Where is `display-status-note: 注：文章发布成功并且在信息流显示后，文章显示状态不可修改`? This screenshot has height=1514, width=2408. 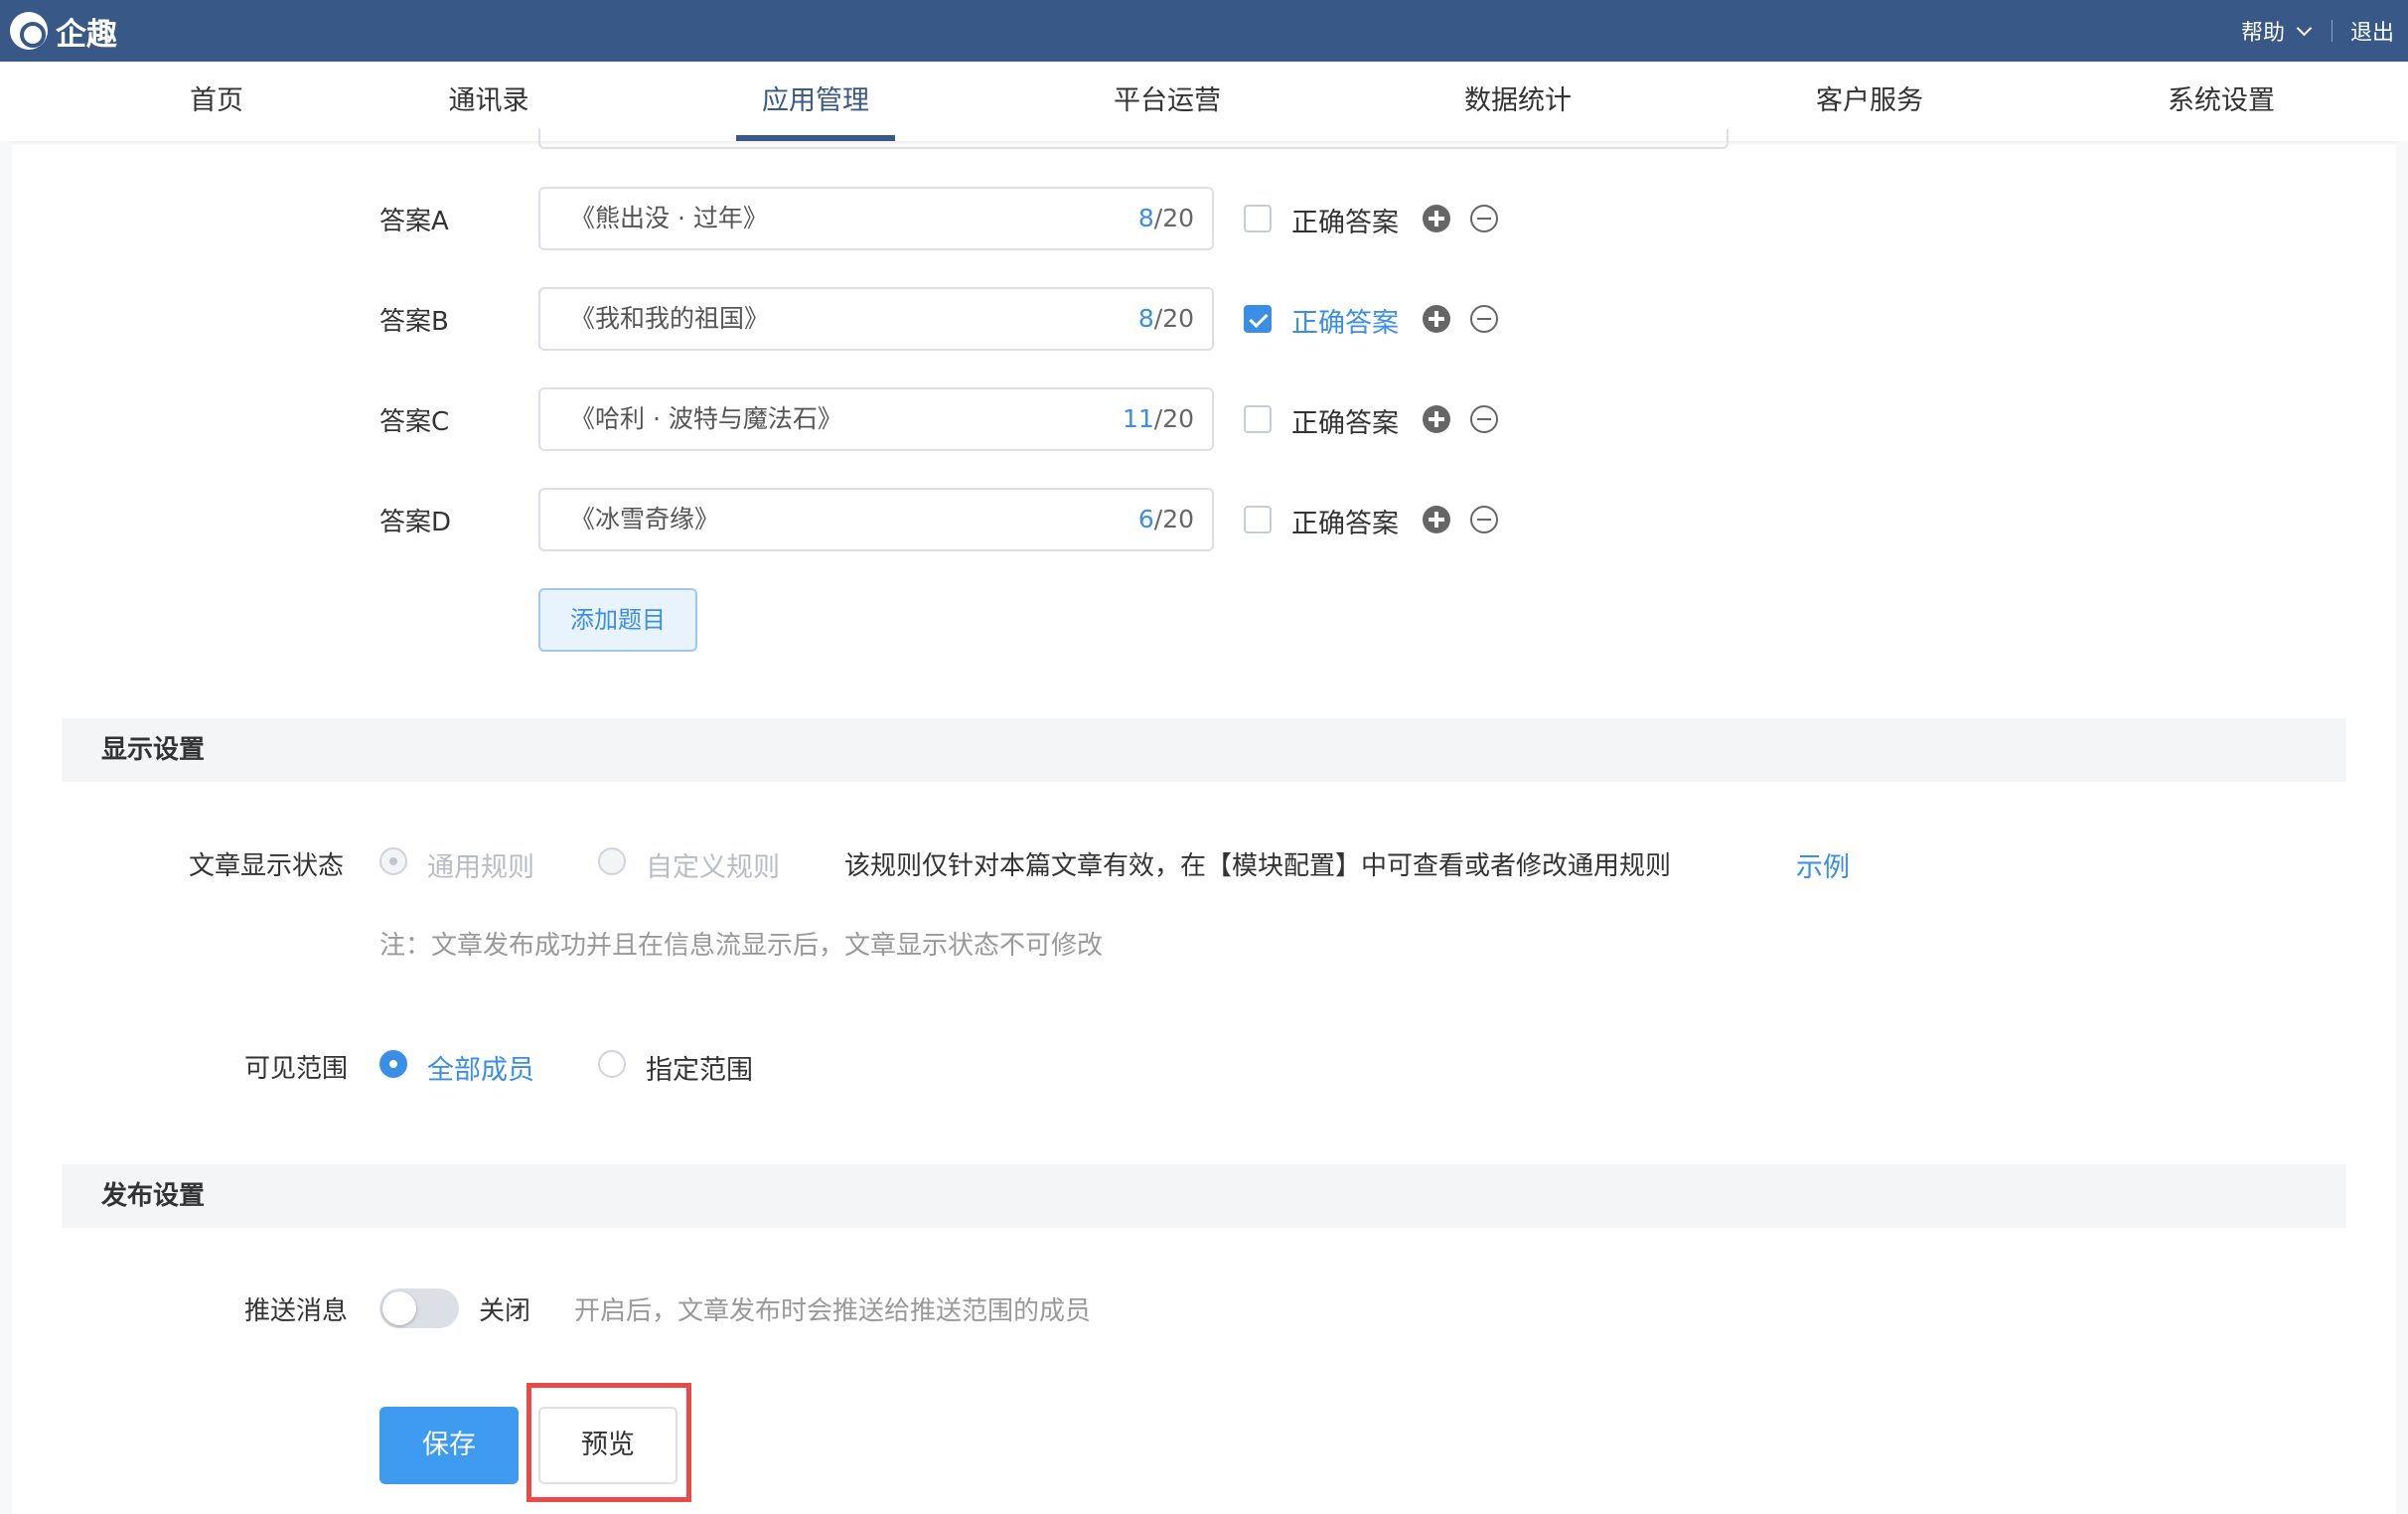 display-status-note: 注：文章发布成功并且在信息流显示后，文章显示状态不可修改 is located at coordinates (741, 946).